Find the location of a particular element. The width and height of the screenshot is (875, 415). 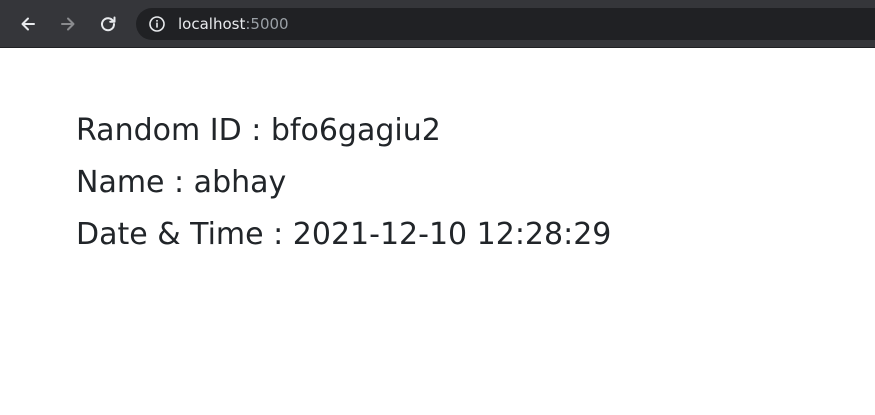

address-bar: localhost:5000 is located at coordinates (505, 24).